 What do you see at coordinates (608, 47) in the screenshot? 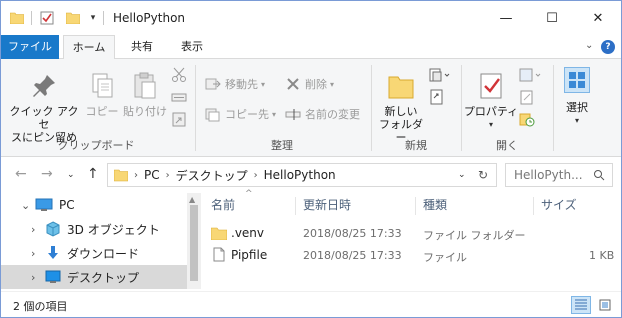
I see `help-icon: ?` at bounding box center [608, 47].